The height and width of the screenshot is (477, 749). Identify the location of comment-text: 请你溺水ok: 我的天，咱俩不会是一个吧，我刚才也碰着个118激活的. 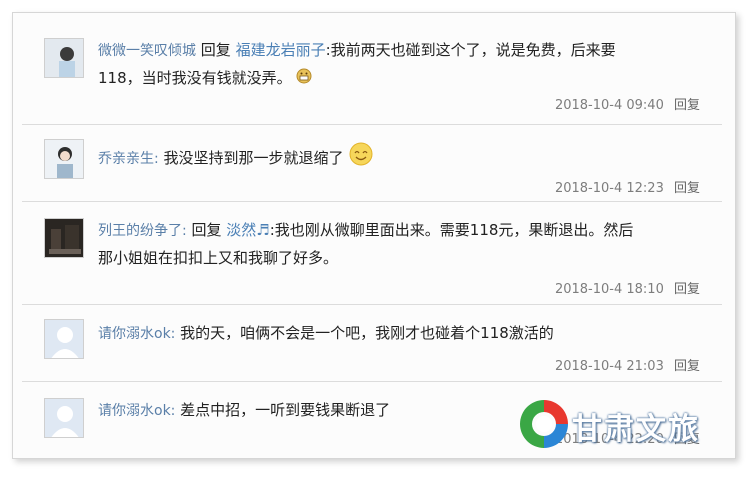
(395, 333).